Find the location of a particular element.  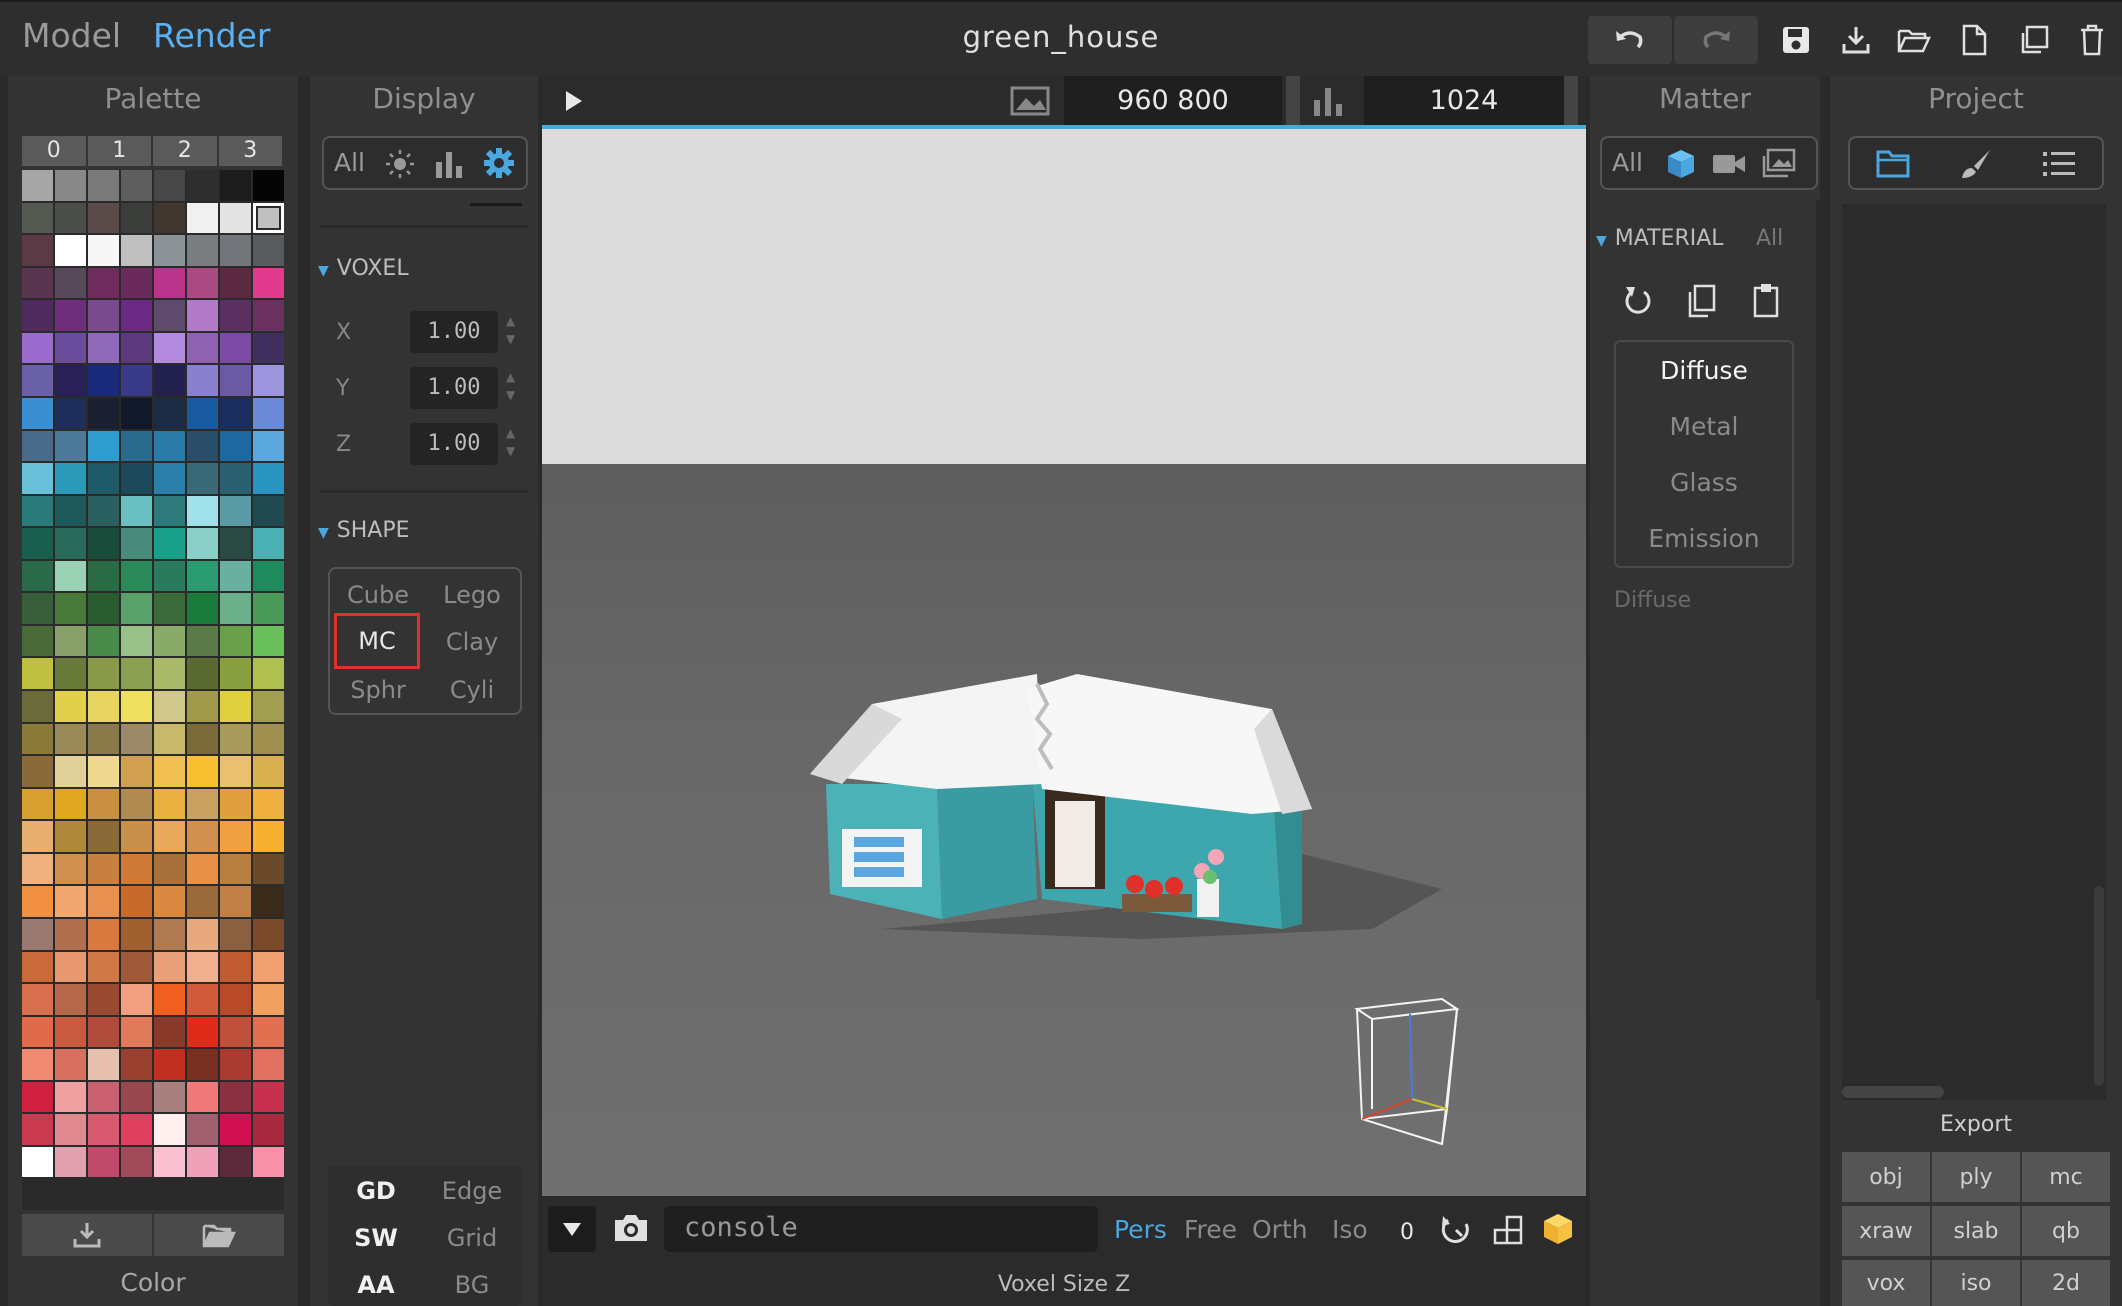

shape-mc-option: MC is located at coordinates (377, 641).